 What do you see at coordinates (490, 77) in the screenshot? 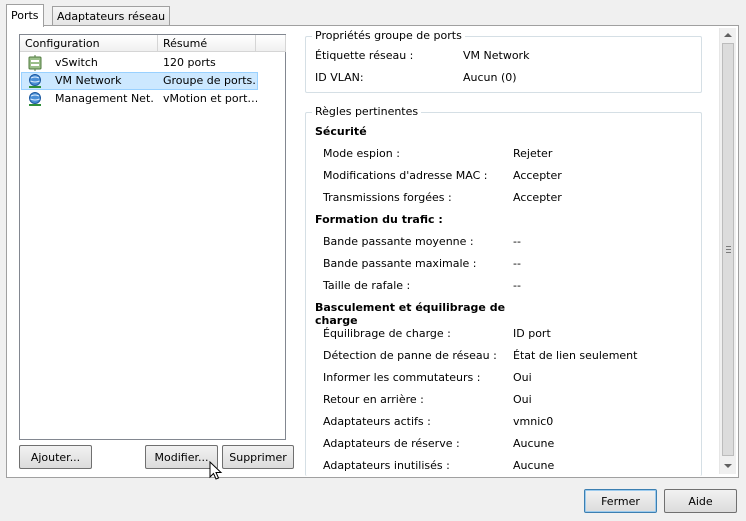
I see `vlan-id-value: Aucun (0)` at bounding box center [490, 77].